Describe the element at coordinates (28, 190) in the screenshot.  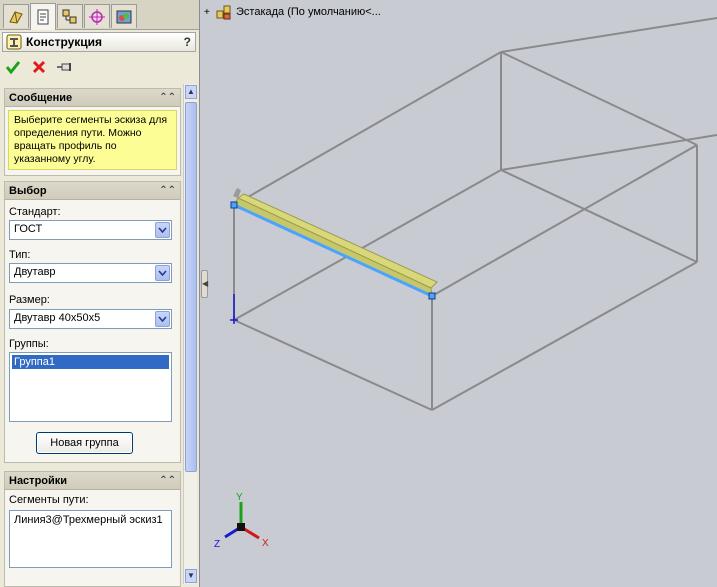
I see `selection-header-label: Выбор` at that location.